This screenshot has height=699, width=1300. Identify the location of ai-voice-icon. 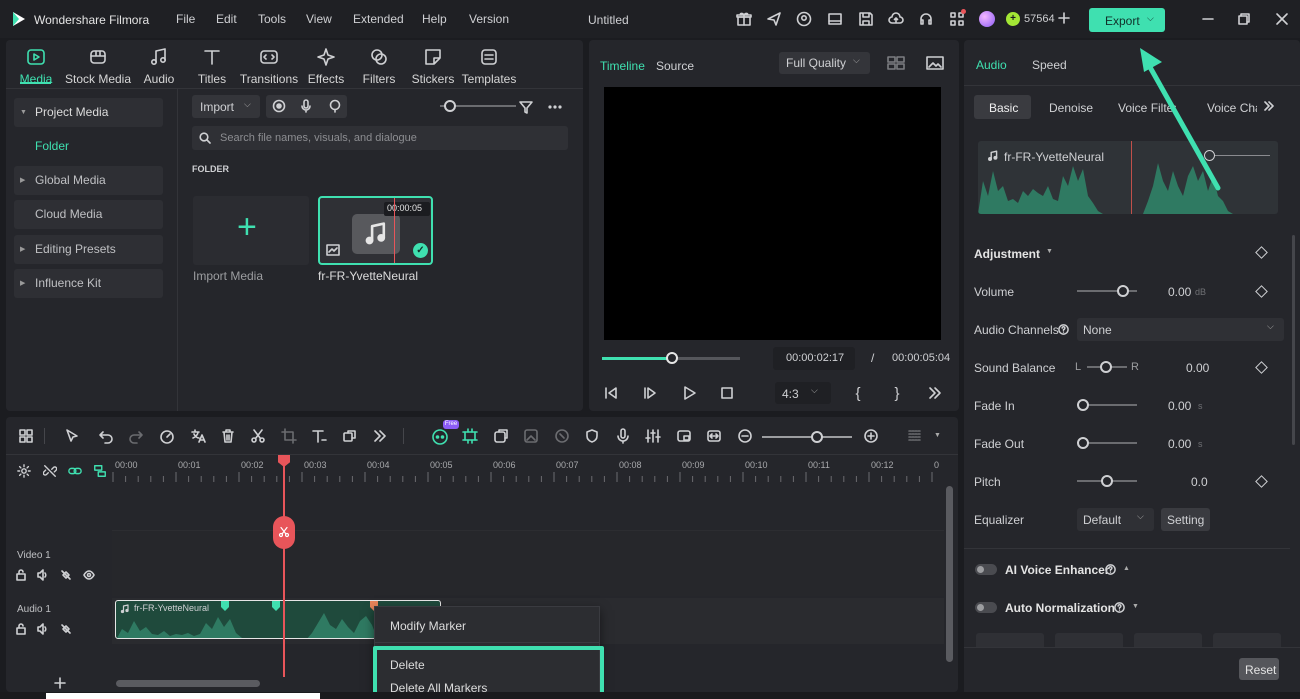
(335, 106).